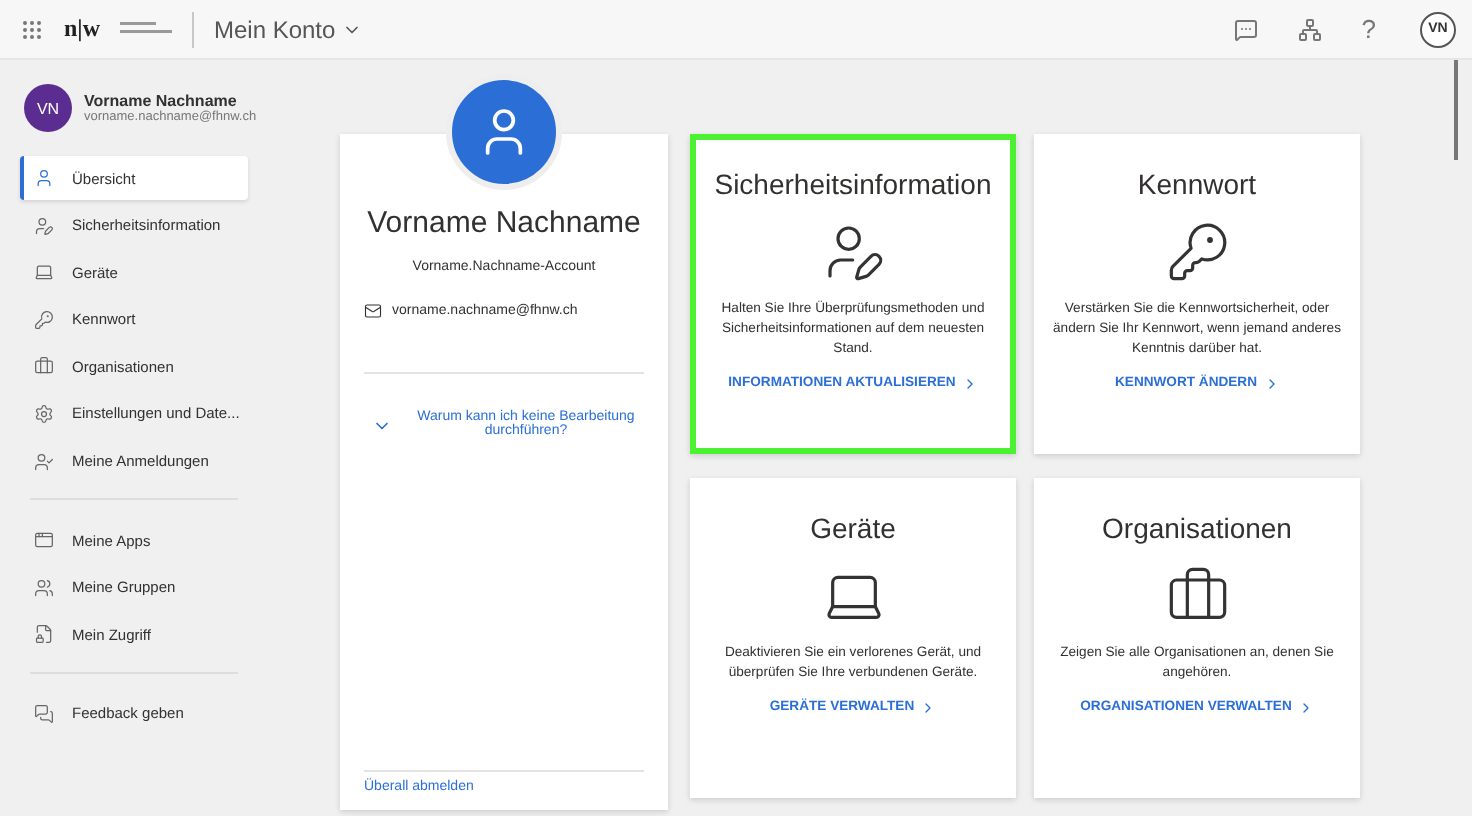 Image resolution: width=1472 pixels, height=816 pixels. What do you see at coordinates (287, 29) in the screenshot?
I see `app-title-menu: Mein Konto` at bounding box center [287, 29].